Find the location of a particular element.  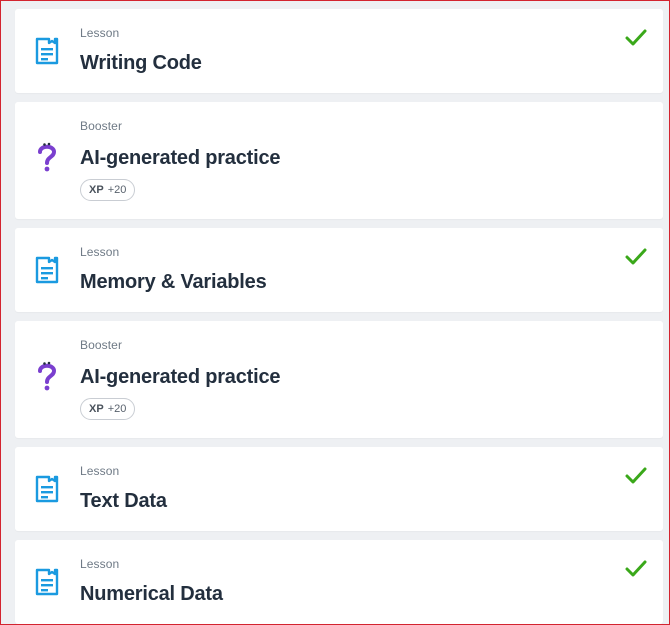

lesson-card-numerical-data: Lesson Numerical Data is located at coordinates (339, 582).